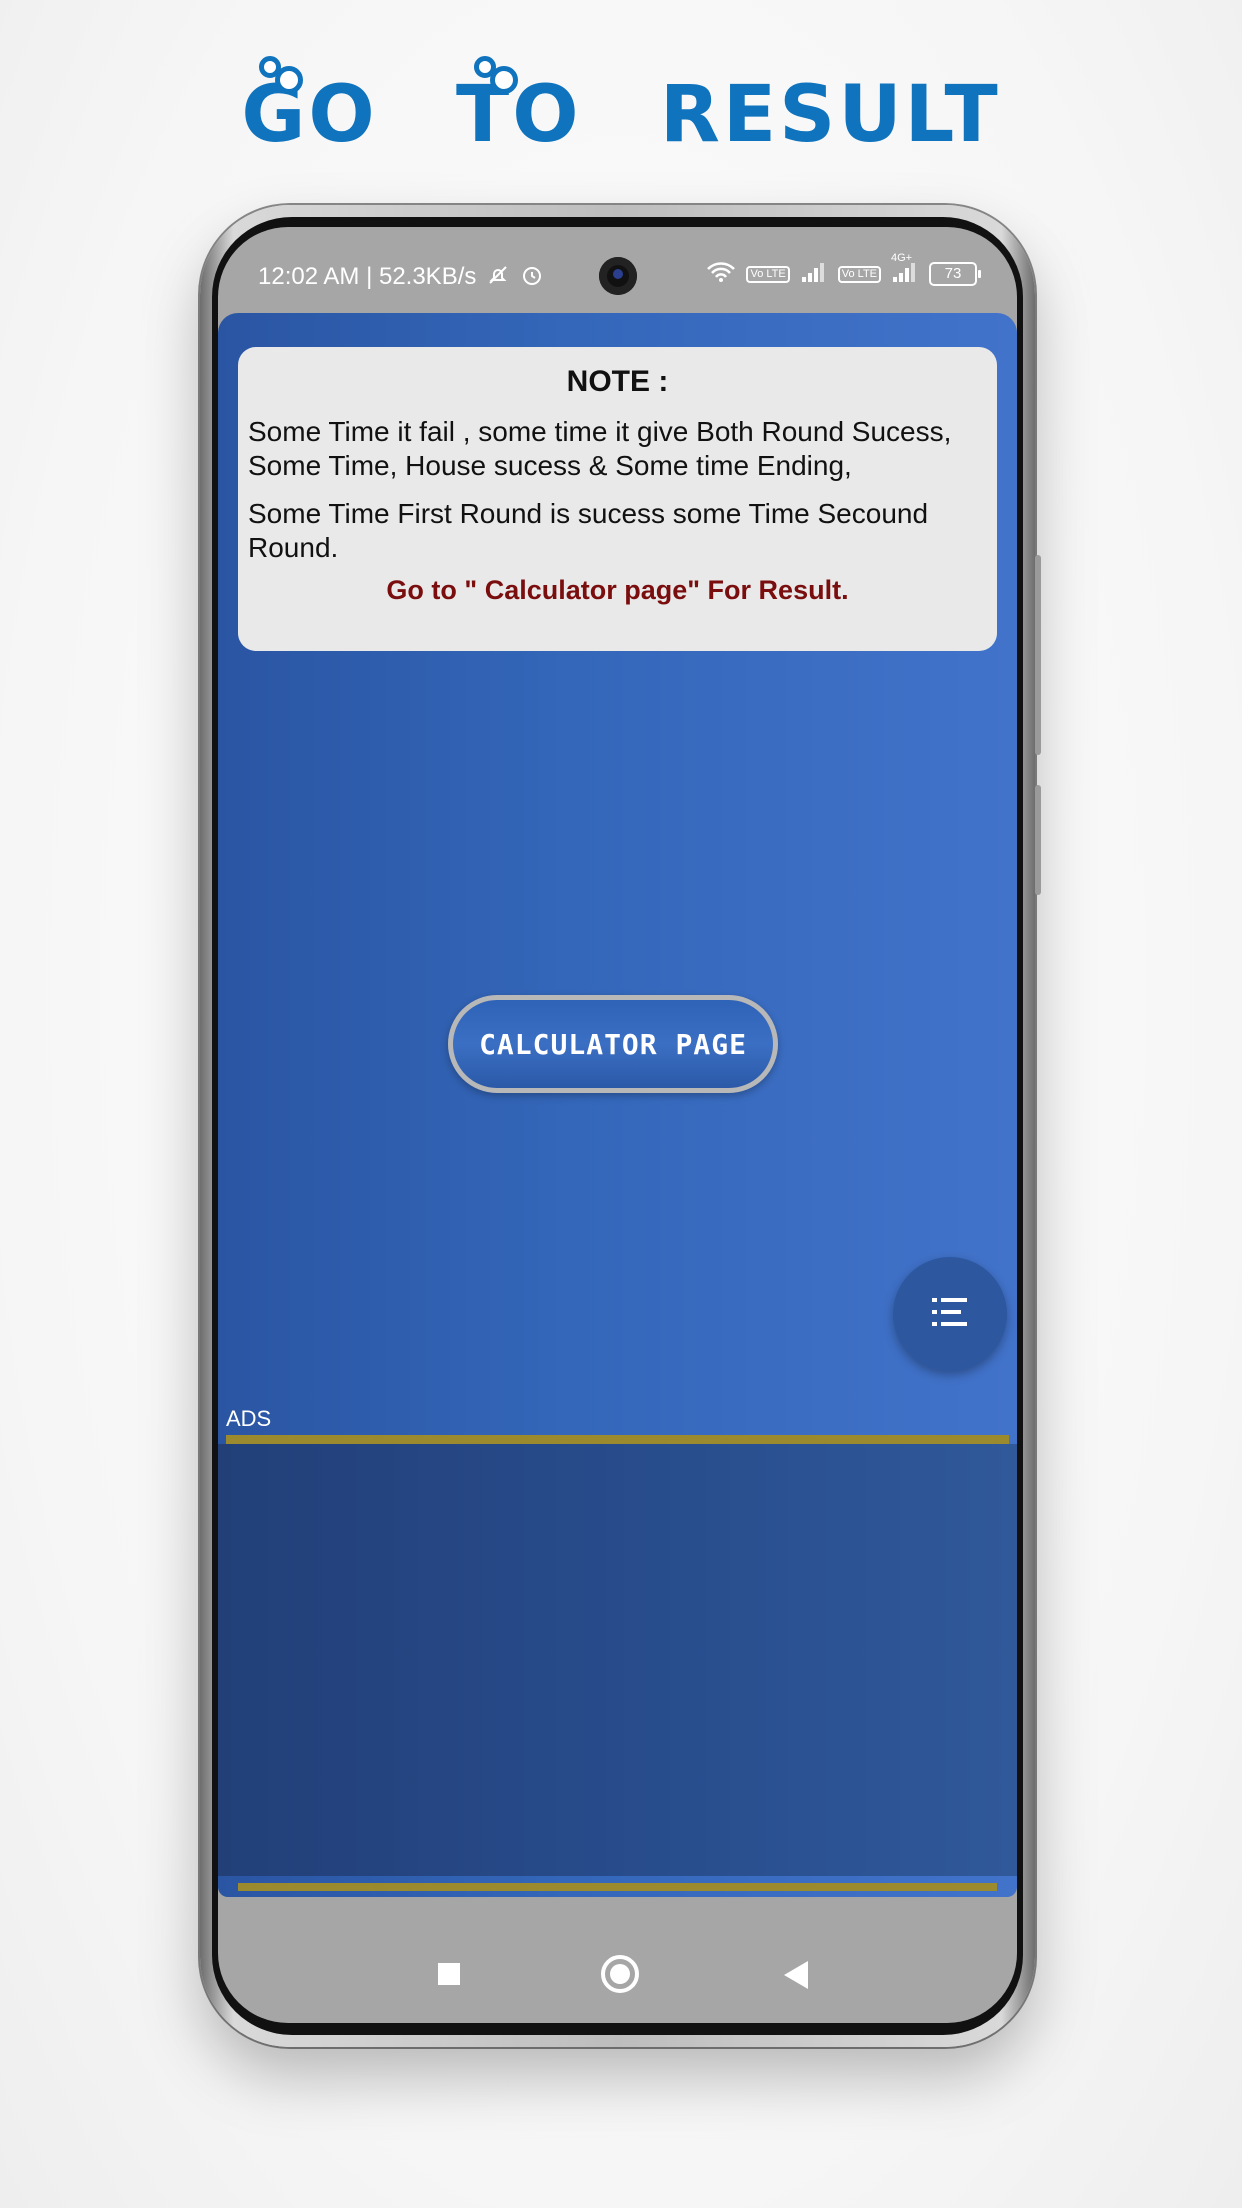  What do you see at coordinates (617, 1439) in the screenshot?
I see `ads-divider` at bounding box center [617, 1439].